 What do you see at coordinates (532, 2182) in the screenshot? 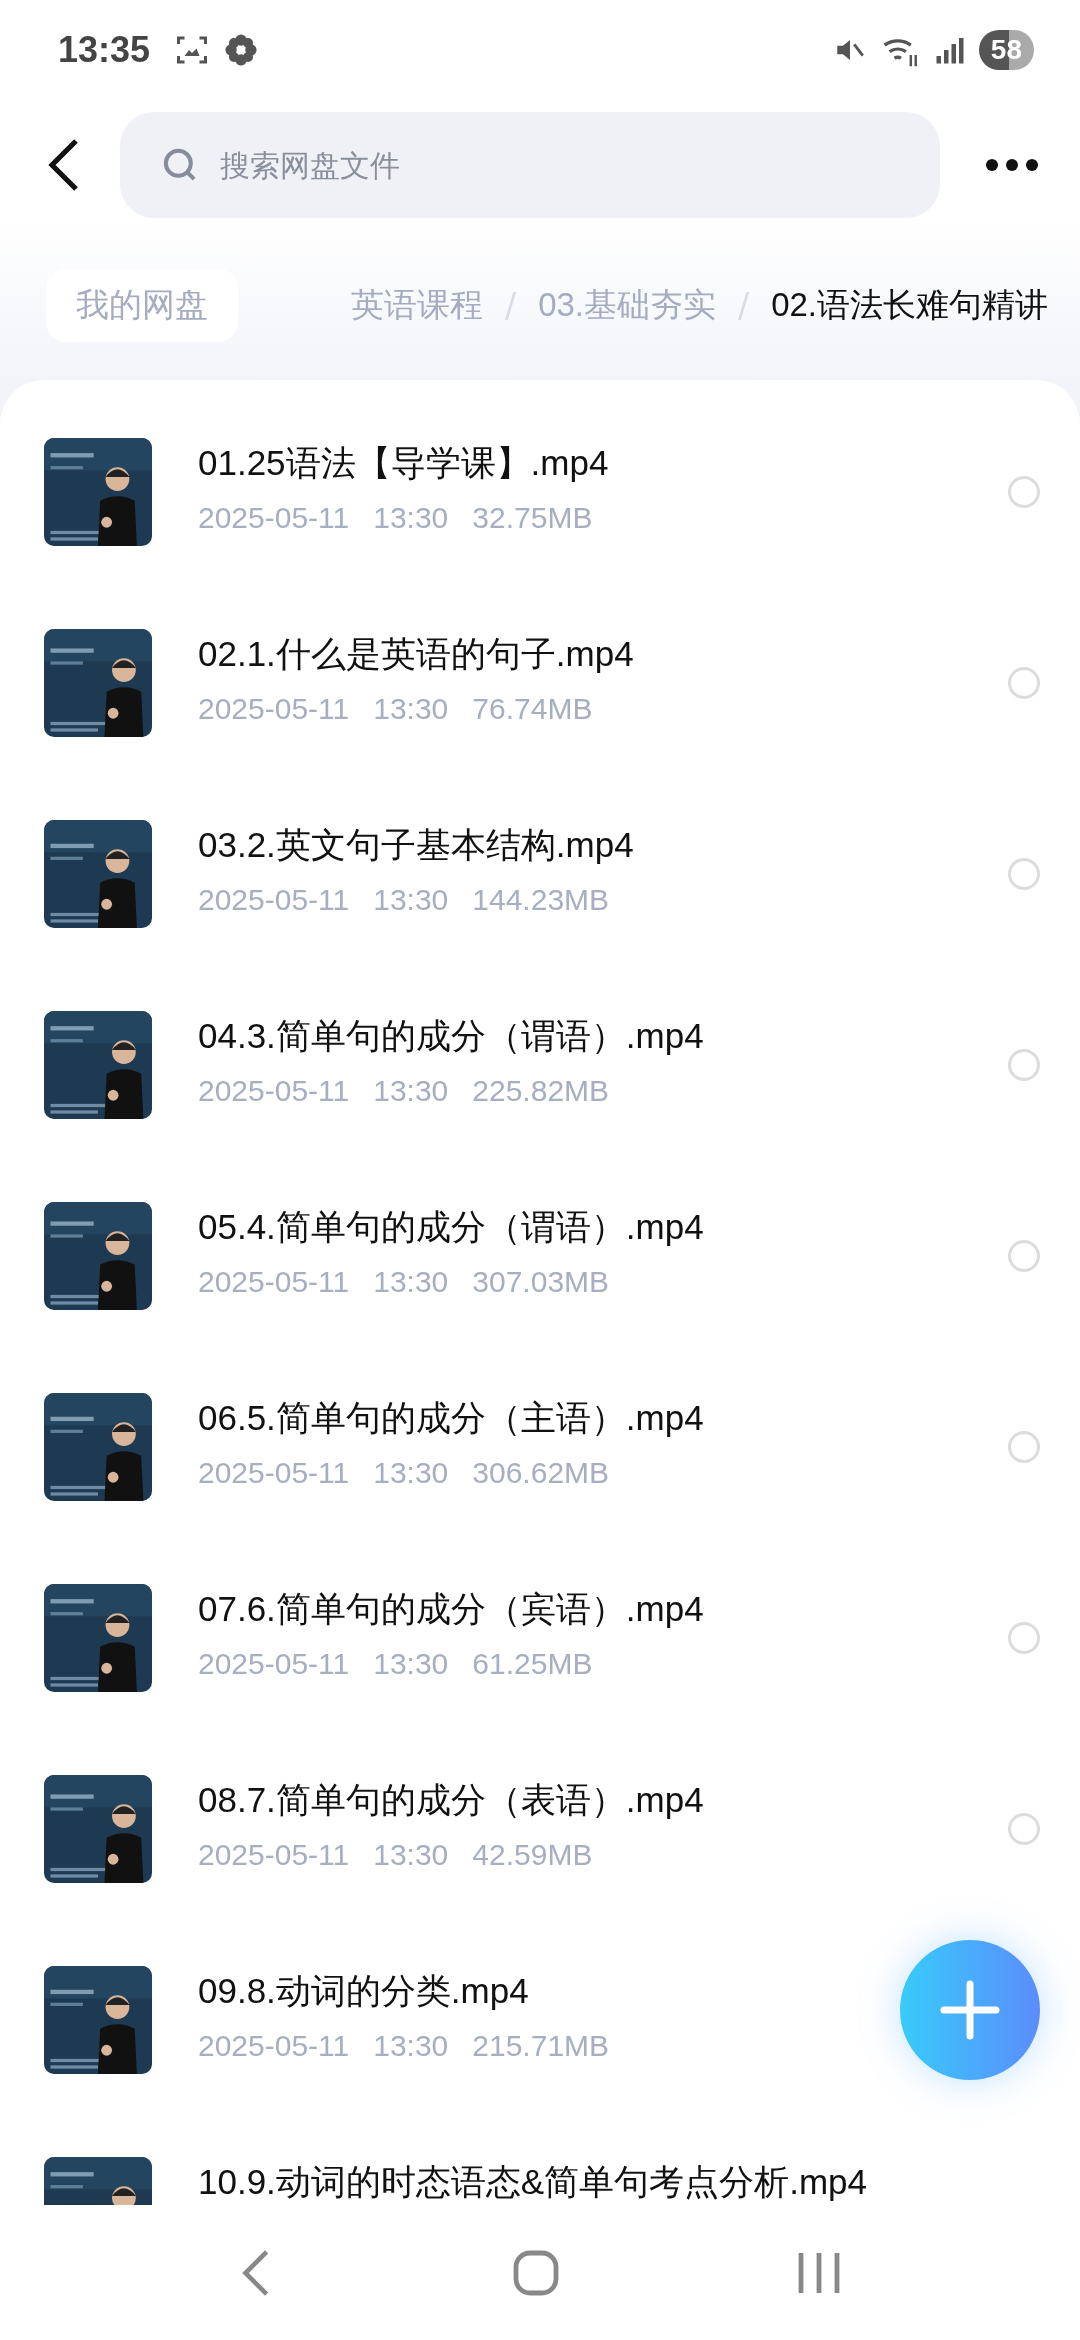
I see `file-name: 10.9.动词的时态语态&简单句考点分析.mp4` at bounding box center [532, 2182].